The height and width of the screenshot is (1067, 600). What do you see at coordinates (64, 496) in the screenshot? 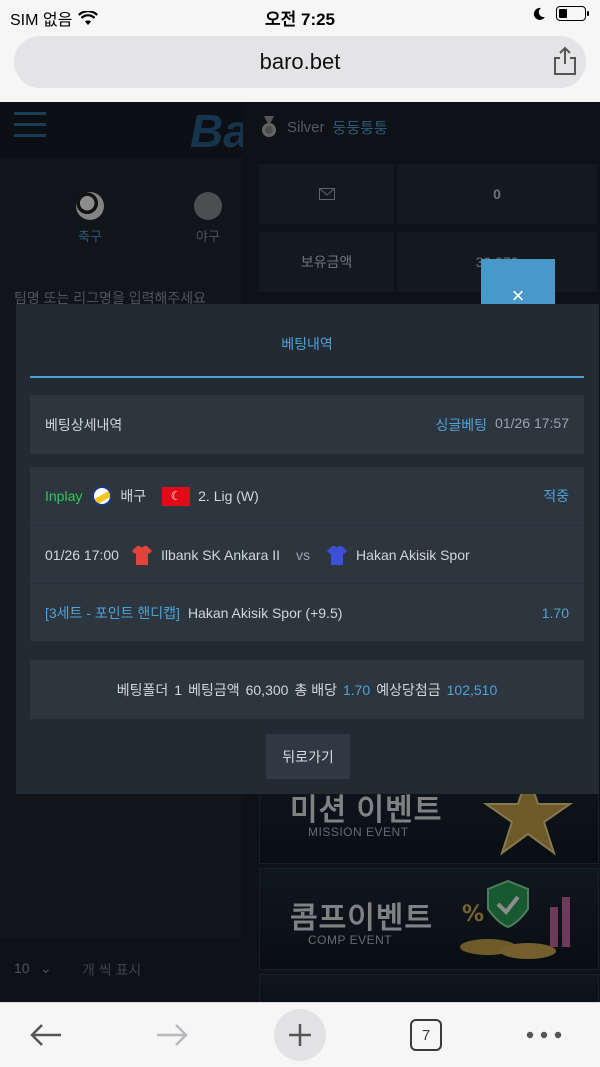
I see `inplay-badge: Inplay` at bounding box center [64, 496].